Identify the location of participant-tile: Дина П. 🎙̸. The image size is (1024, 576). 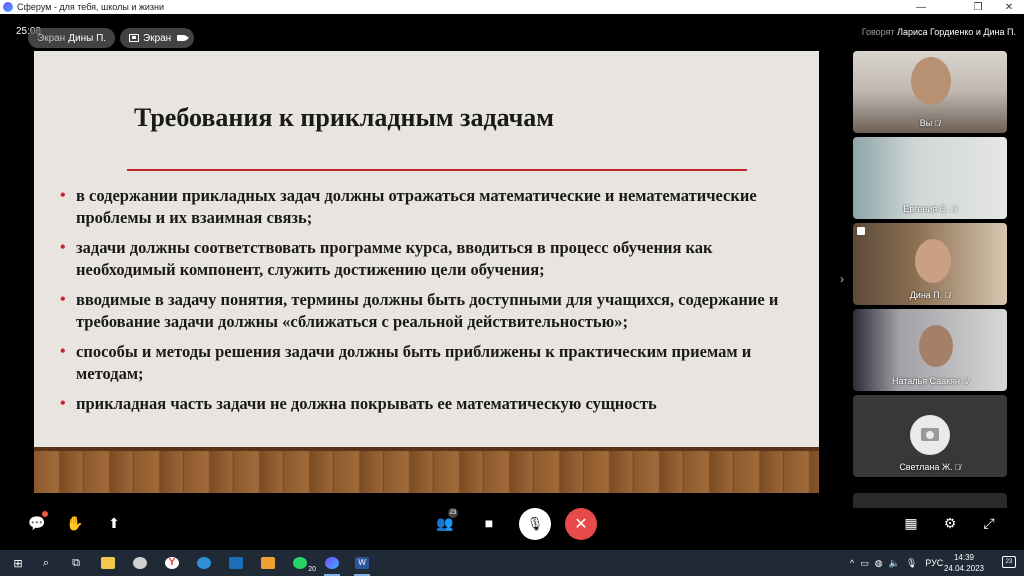
(930, 264).